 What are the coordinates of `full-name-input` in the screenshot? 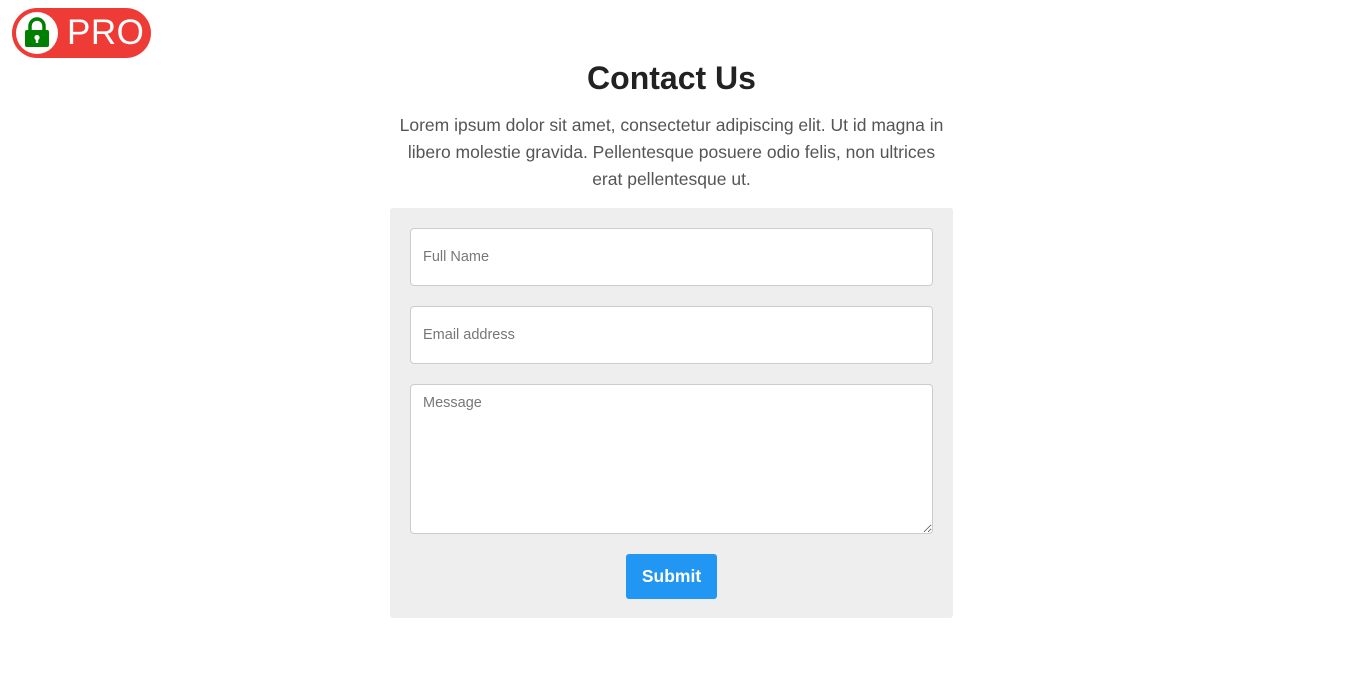 It's located at (671, 257).